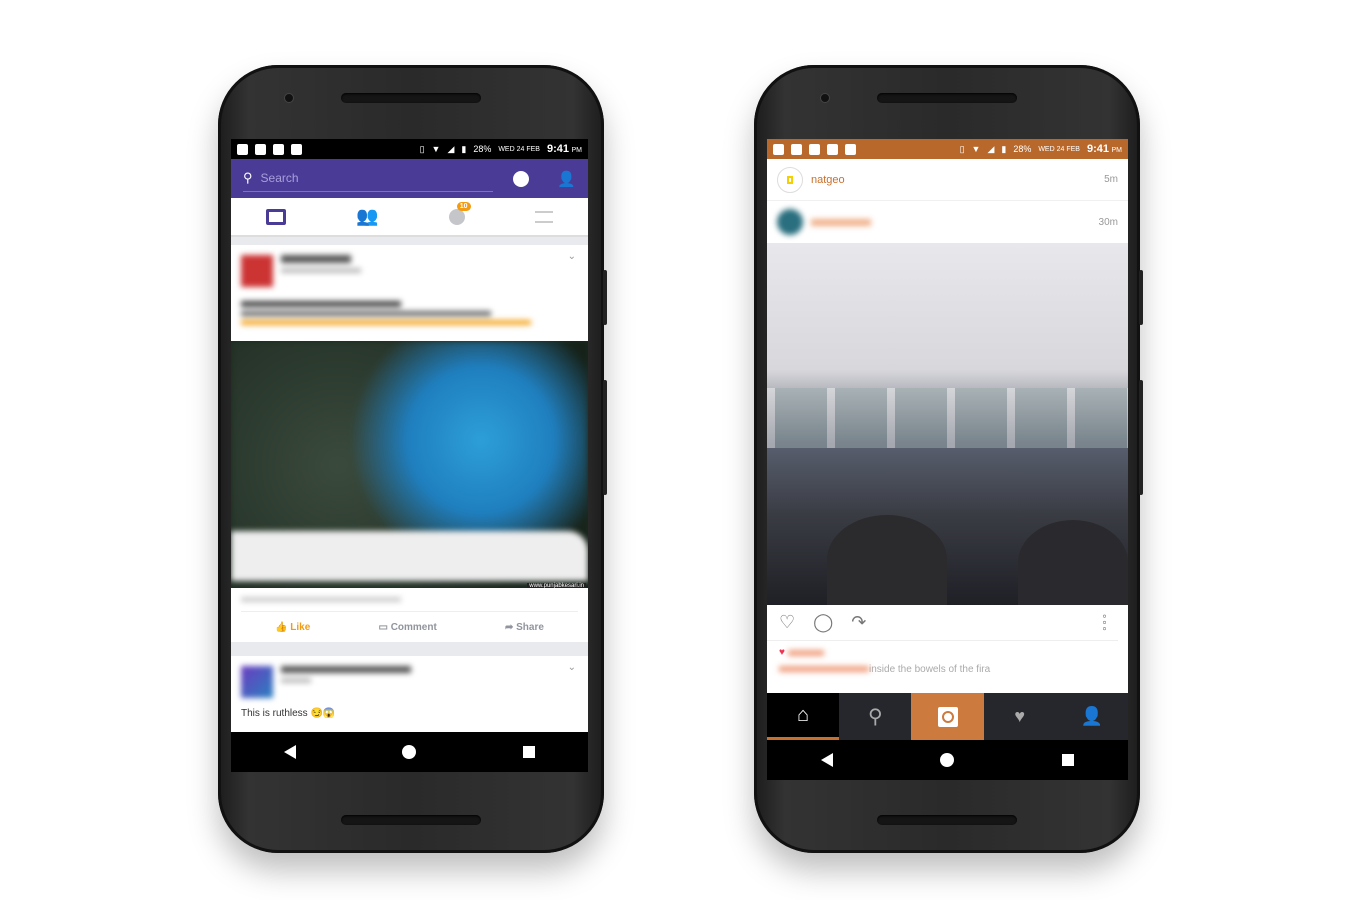  What do you see at coordinates (858, 622) in the screenshot?
I see `share-icon: ↷` at bounding box center [858, 622].